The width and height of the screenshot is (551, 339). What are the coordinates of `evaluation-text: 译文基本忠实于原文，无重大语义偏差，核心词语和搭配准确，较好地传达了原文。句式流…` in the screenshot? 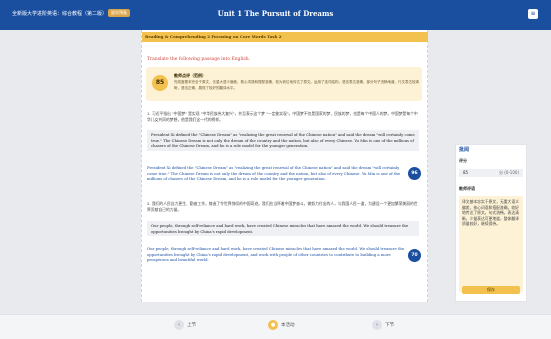 It's located at (490, 212).